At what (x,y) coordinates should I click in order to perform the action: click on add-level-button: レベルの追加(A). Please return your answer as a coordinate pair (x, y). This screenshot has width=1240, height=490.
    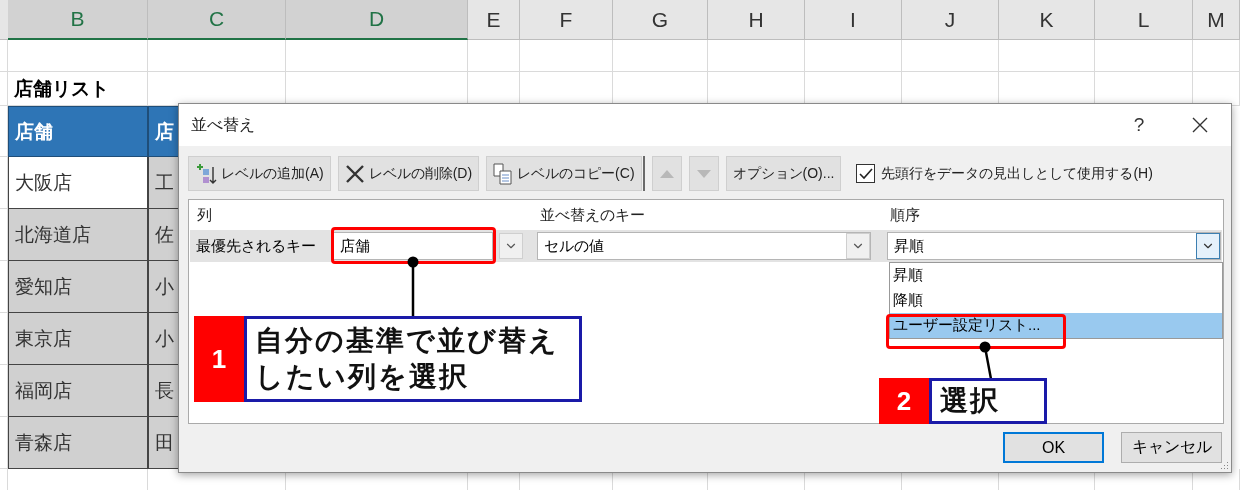
    Looking at the image, I should click on (259, 173).